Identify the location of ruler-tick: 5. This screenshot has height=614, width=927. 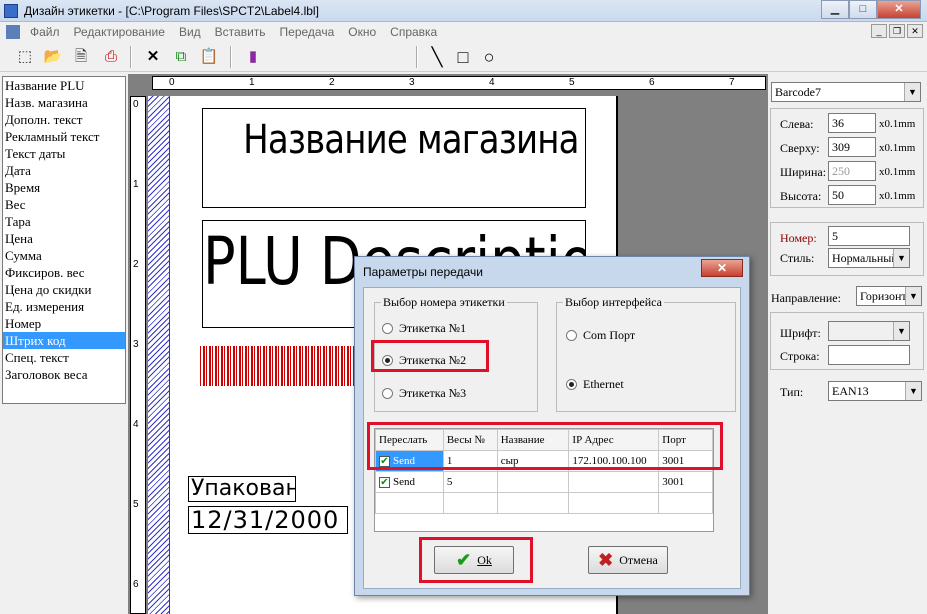
(136, 504).